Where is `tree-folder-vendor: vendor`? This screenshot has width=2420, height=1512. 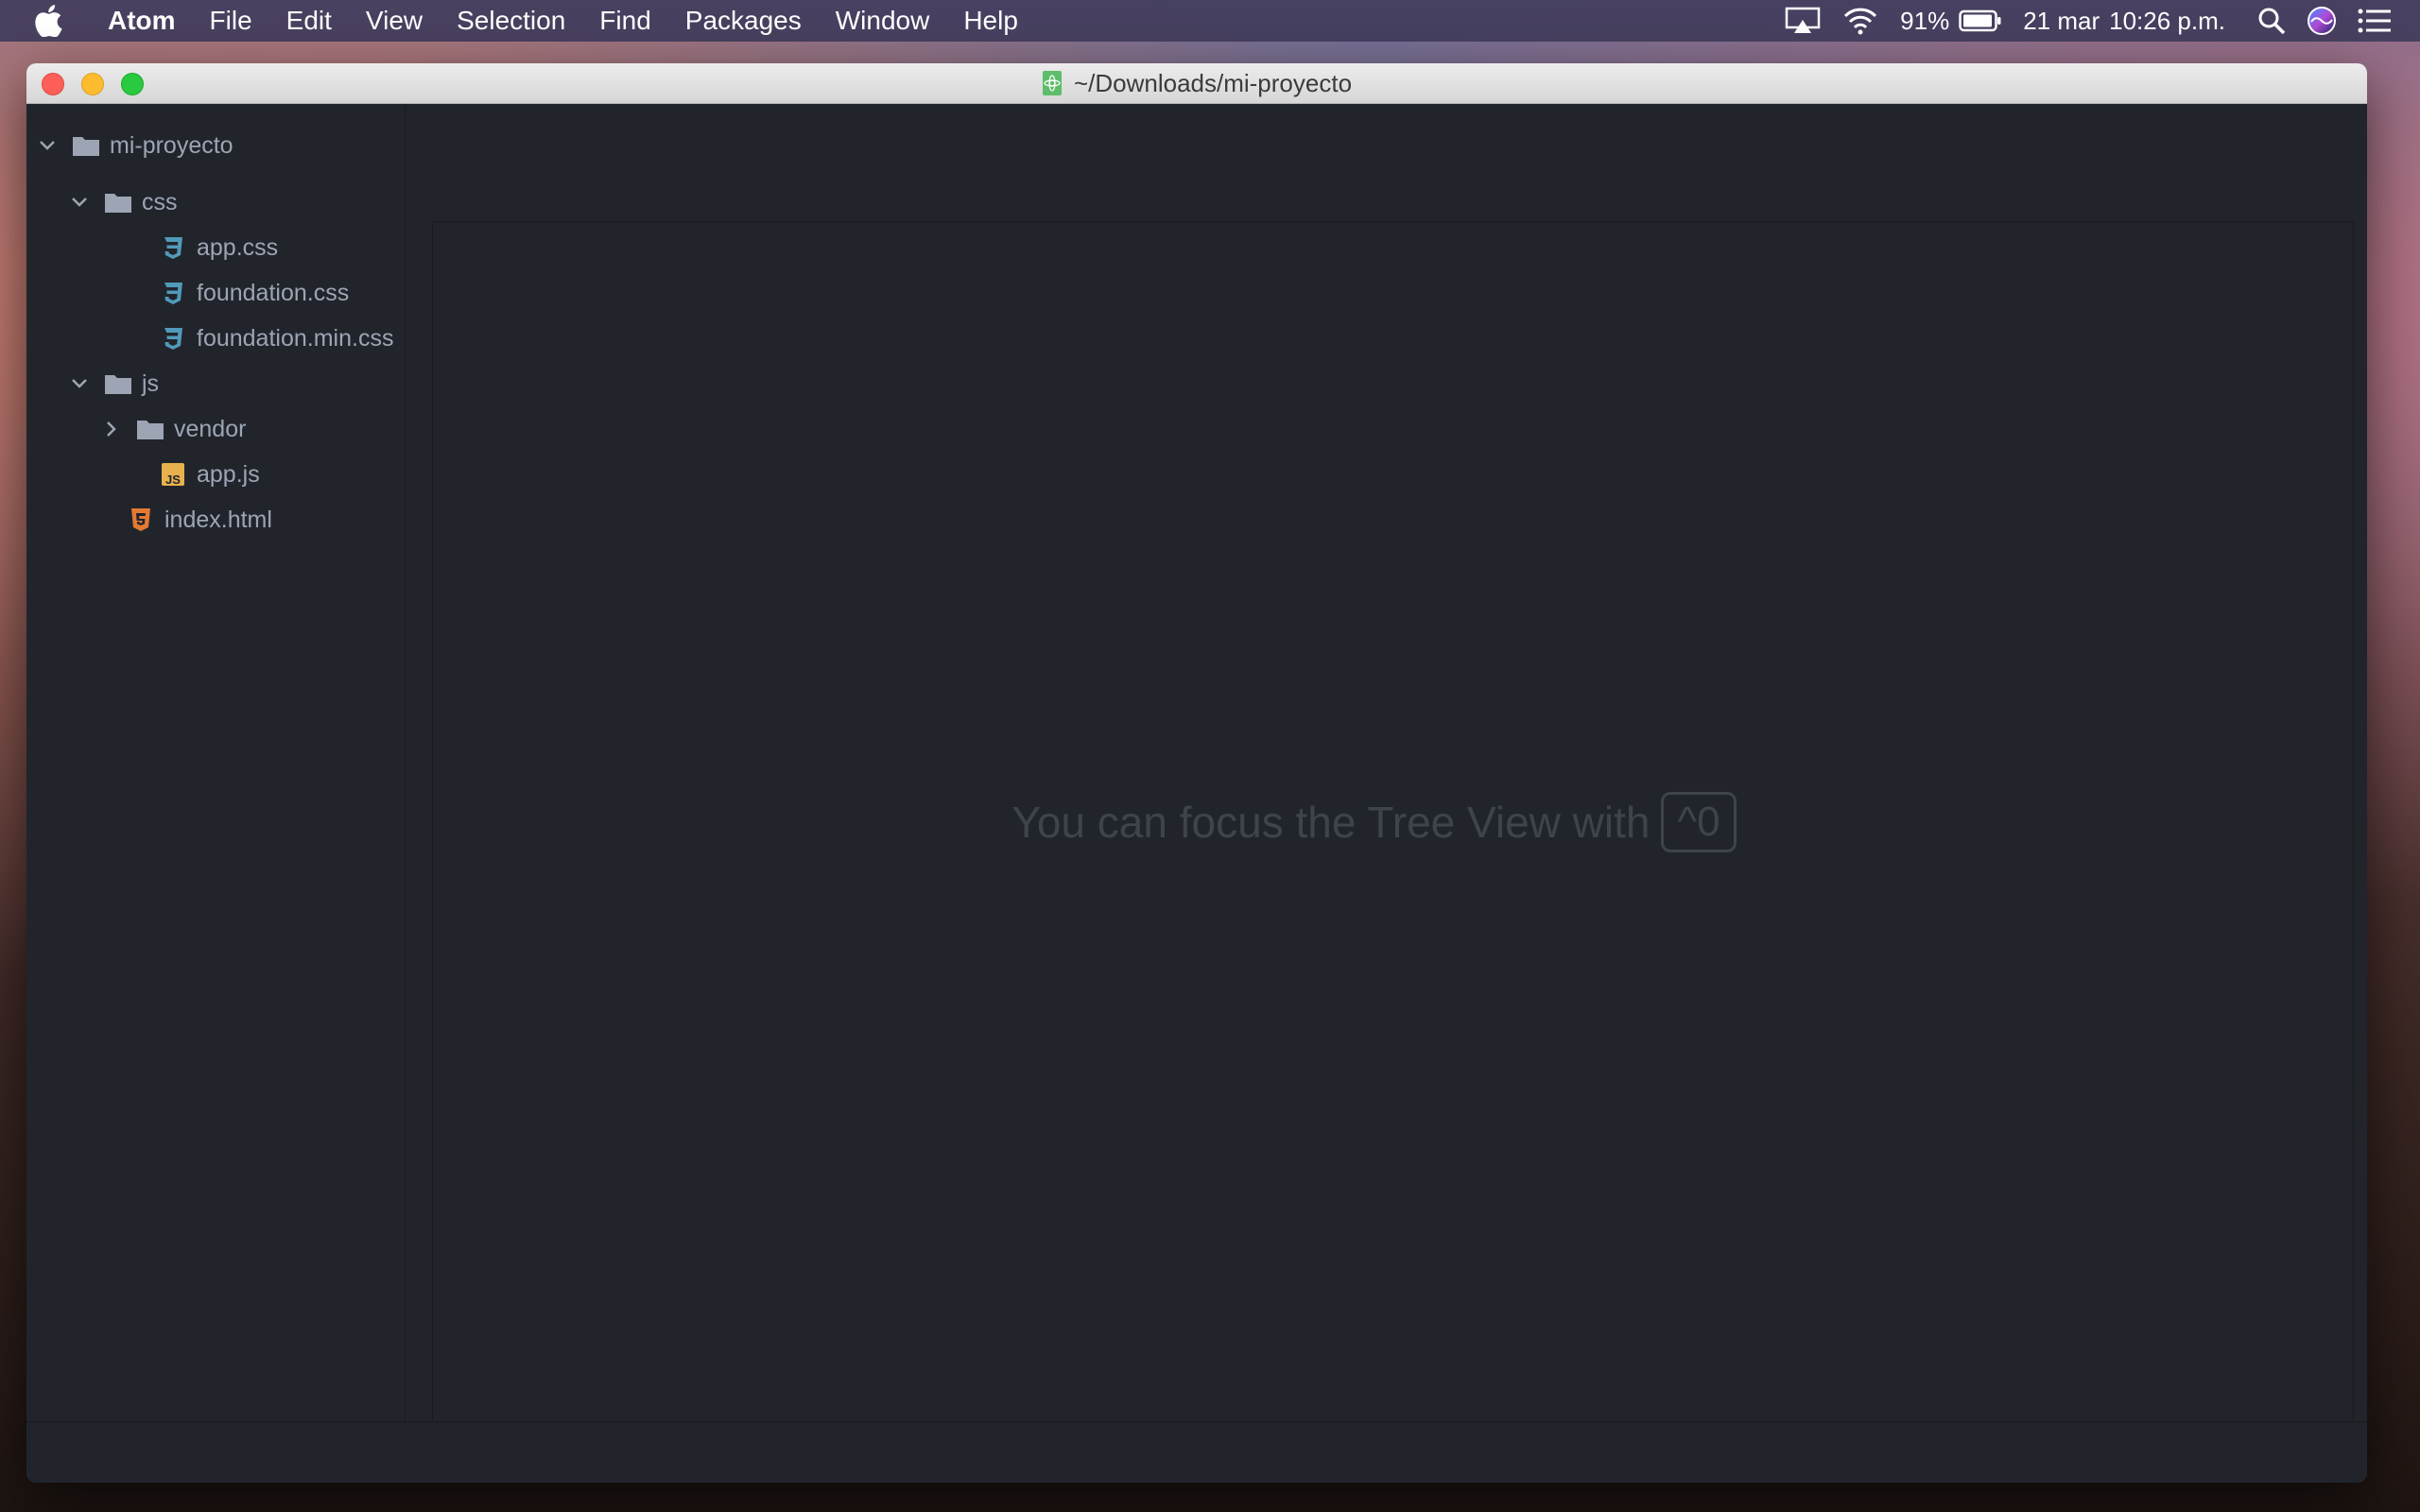
tree-folder-vendor: vendor is located at coordinates (174, 429).